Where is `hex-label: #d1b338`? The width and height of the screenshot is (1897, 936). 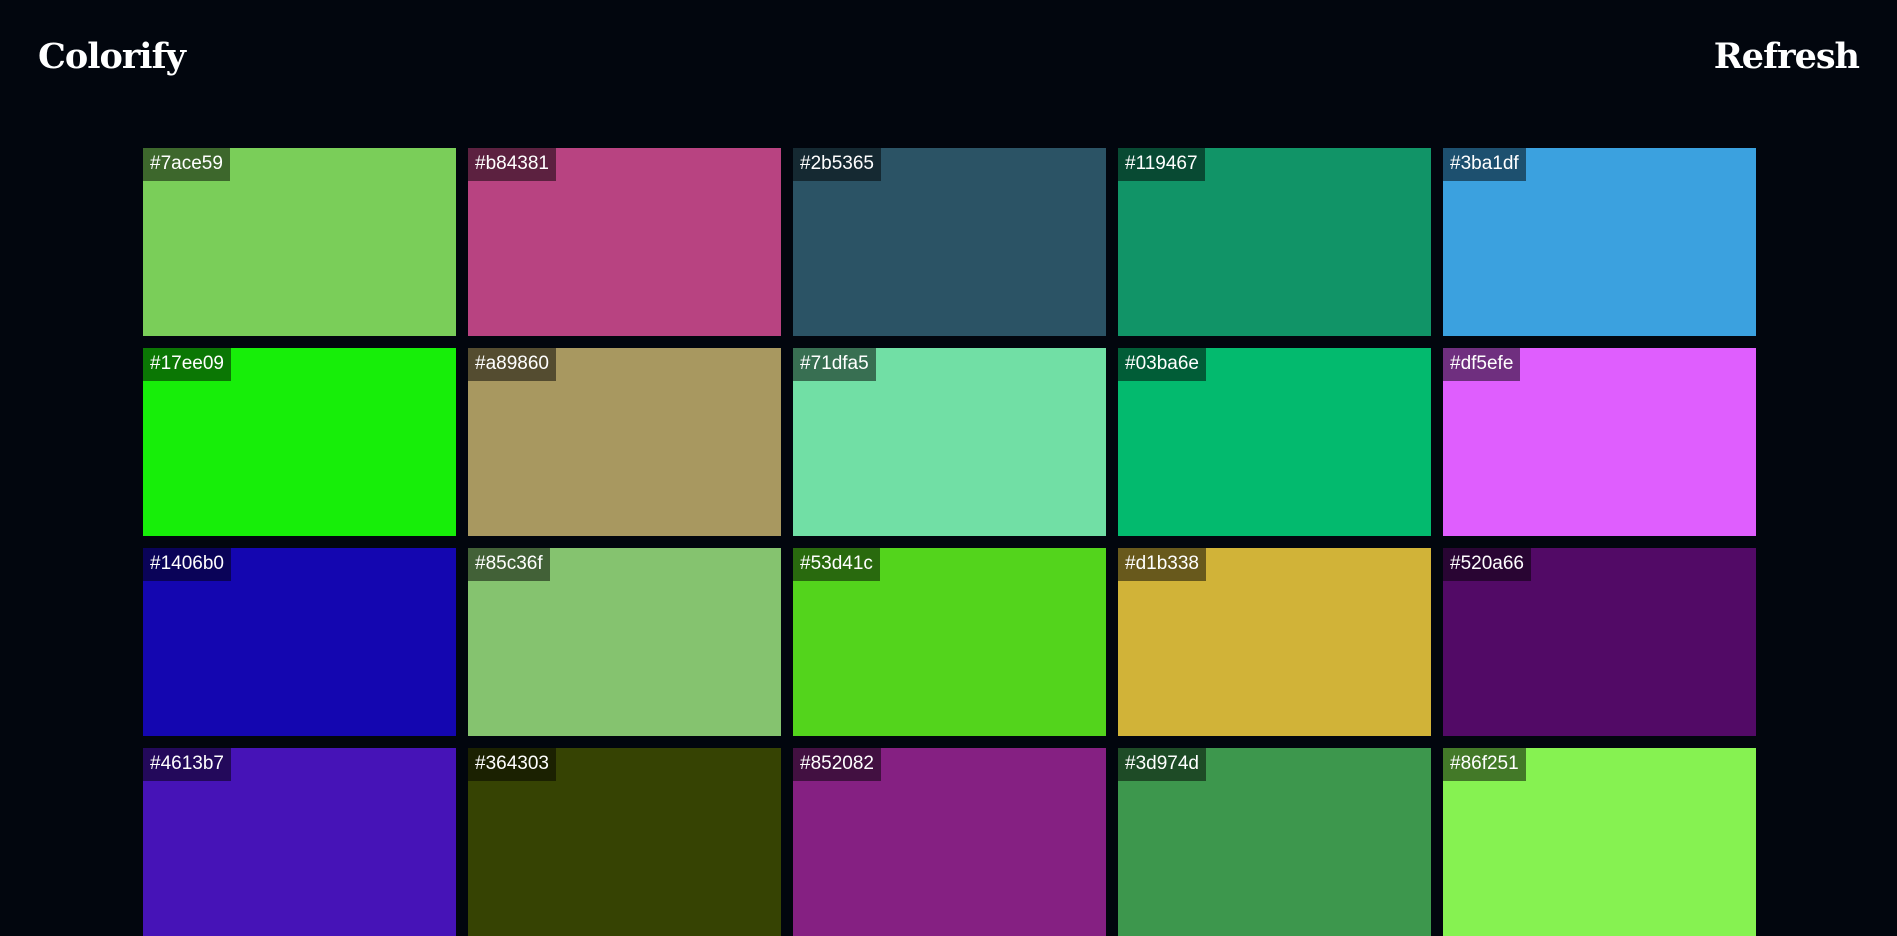 hex-label: #d1b338 is located at coordinates (1162, 564).